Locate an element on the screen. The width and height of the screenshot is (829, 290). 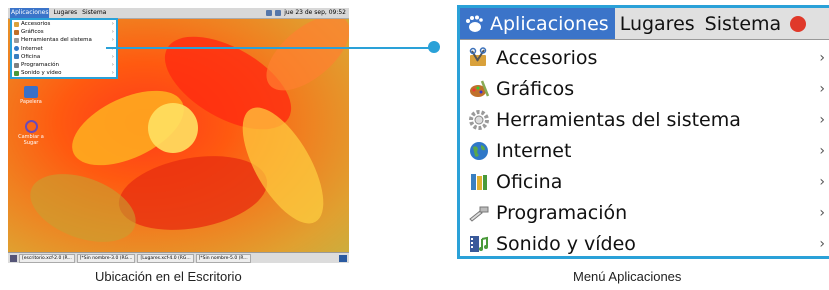
menu-aplicaciones: Aplicaciones is located at coordinates (537, 23).